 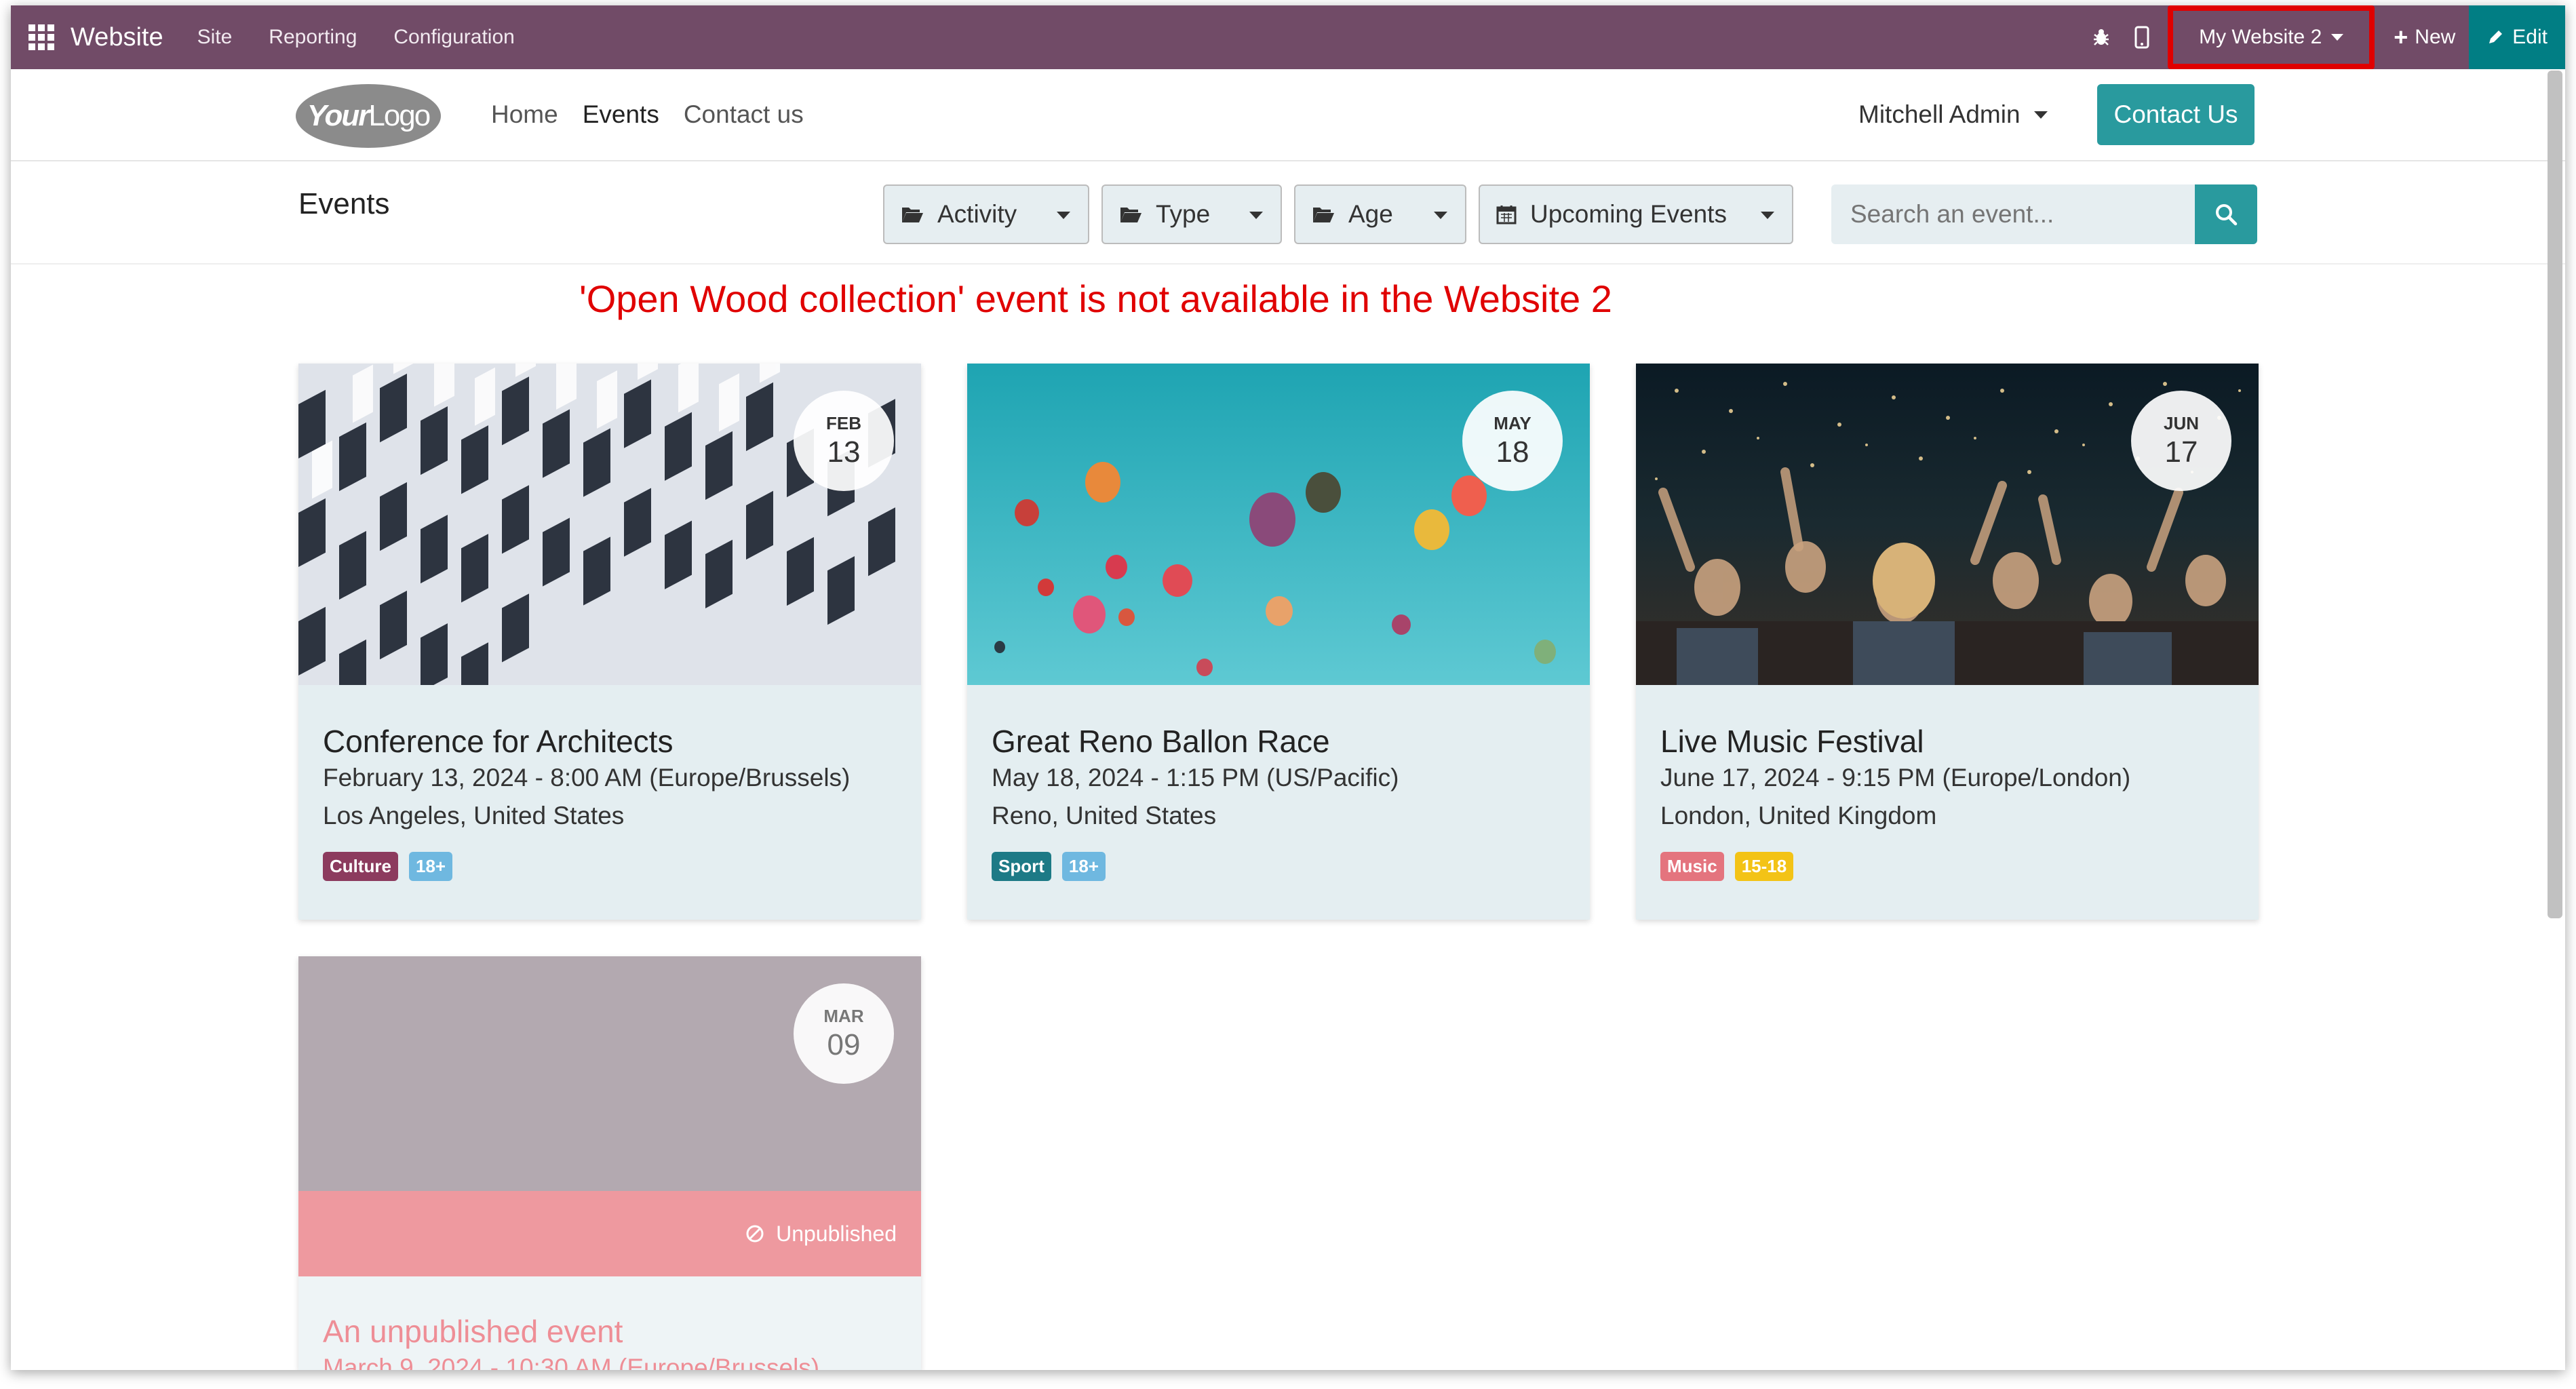 I want to click on event-image-balloons: MAY 18, so click(x=1278, y=524).